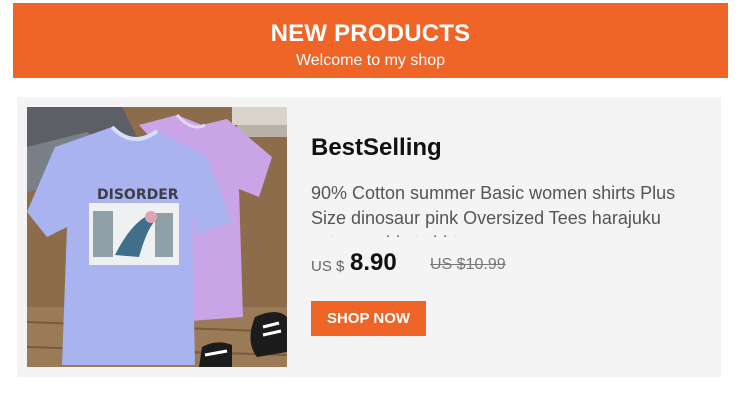  What do you see at coordinates (370, 60) in the screenshot?
I see `banner-subtitle: Welcome to my shop` at bounding box center [370, 60].